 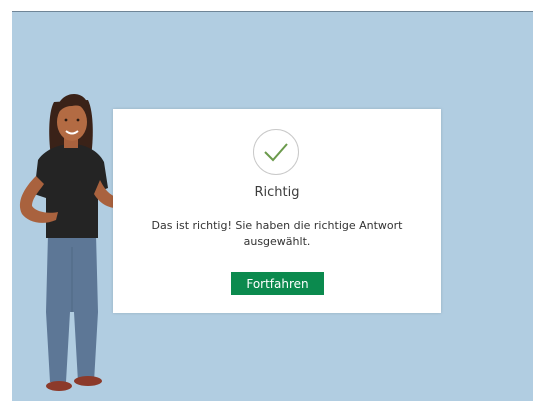 I want to click on check-glyph, so click(x=276, y=152).